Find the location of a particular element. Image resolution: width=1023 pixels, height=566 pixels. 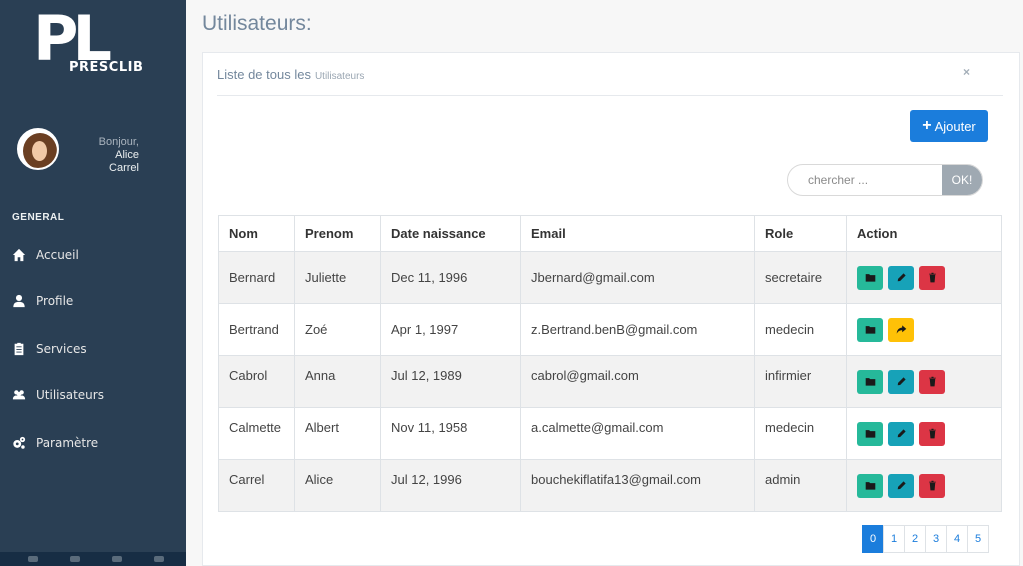

cell-email: bouchekiflatifa13@gmail.com is located at coordinates (637, 485).